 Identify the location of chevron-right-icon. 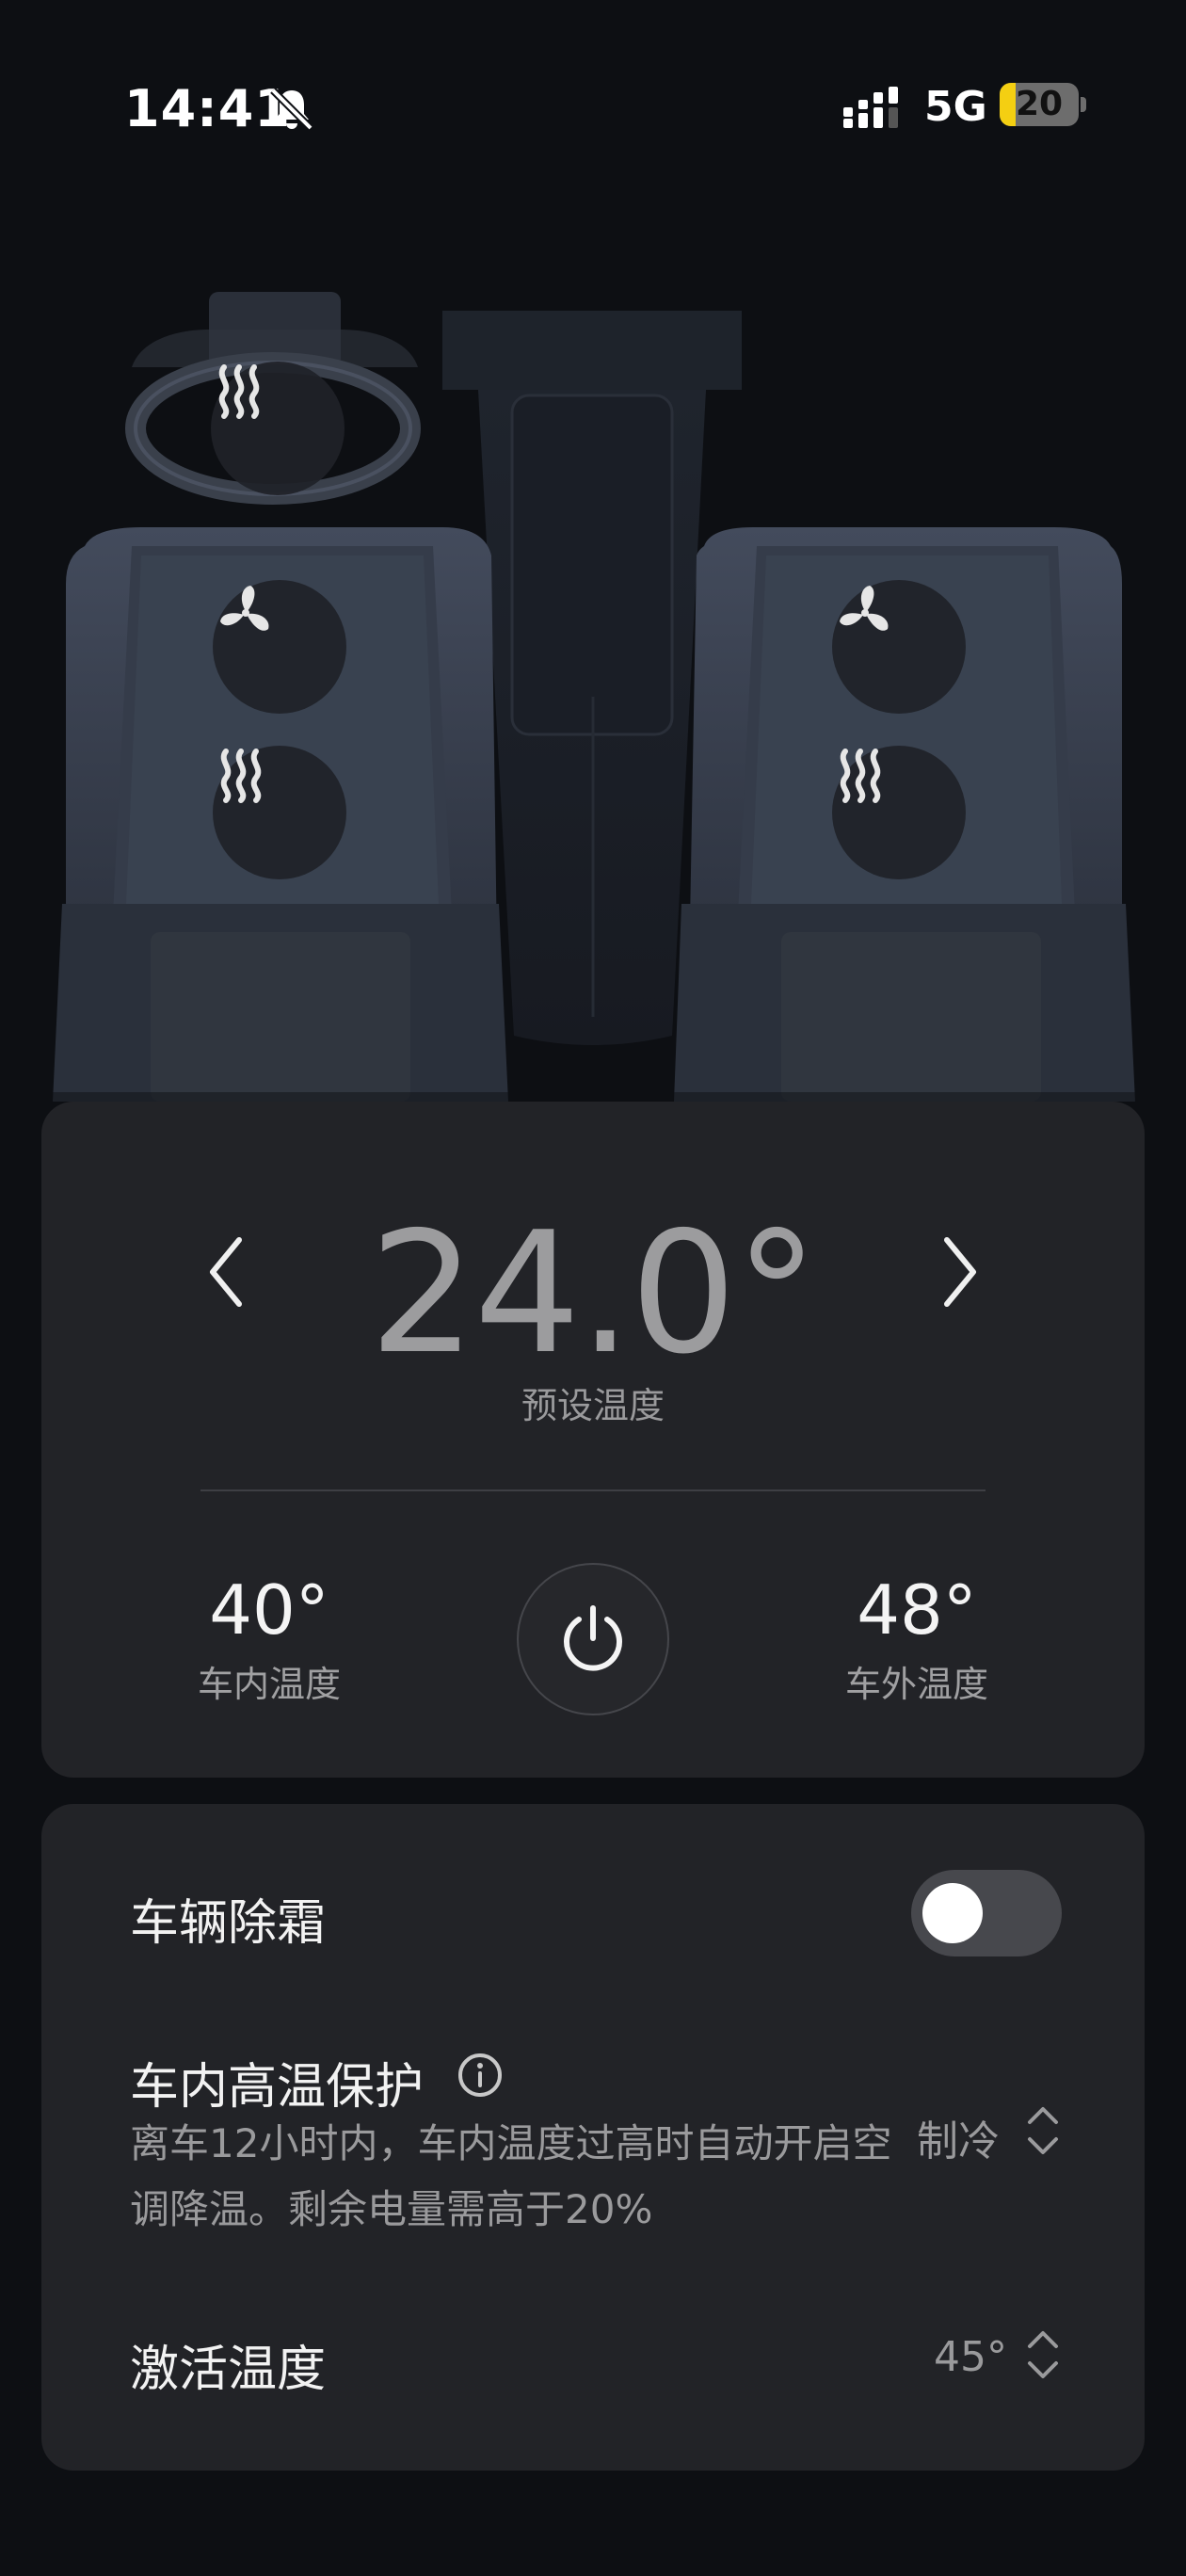
(960, 1272).